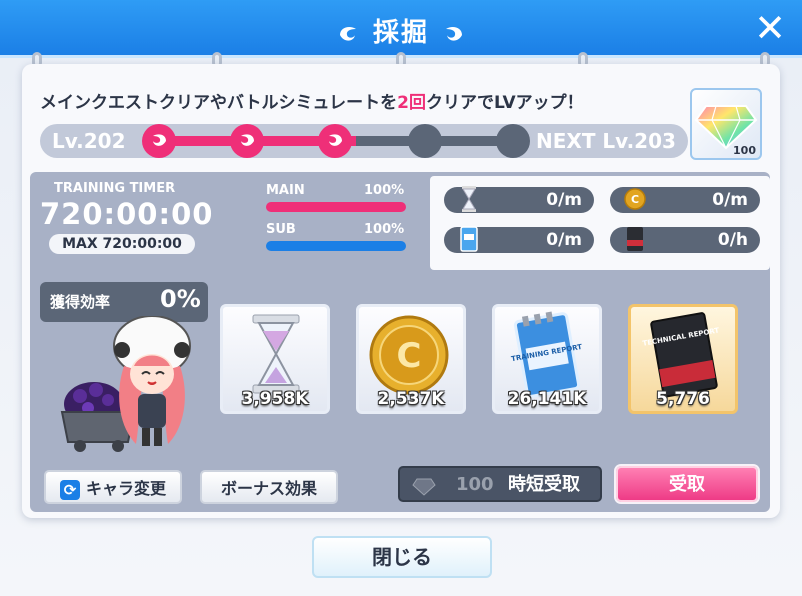 This screenshot has width=802, height=596. What do you see at coordinates (89, 141) in the screenshot?
I see `current-level: Lv.202` at bounding box center [89, 141].